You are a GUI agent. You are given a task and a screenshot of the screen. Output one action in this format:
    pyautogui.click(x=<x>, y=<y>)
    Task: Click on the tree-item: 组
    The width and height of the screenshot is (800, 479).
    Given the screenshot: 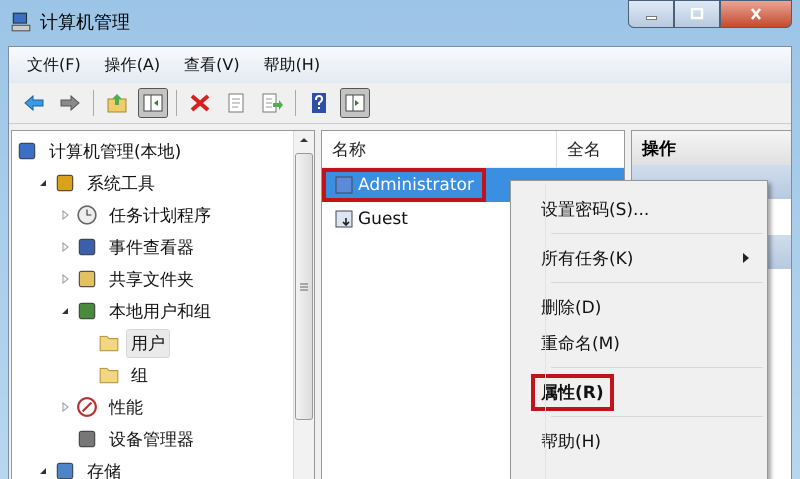 What is the action you would take?
    pyautogui.click(x=139, y=375)
    